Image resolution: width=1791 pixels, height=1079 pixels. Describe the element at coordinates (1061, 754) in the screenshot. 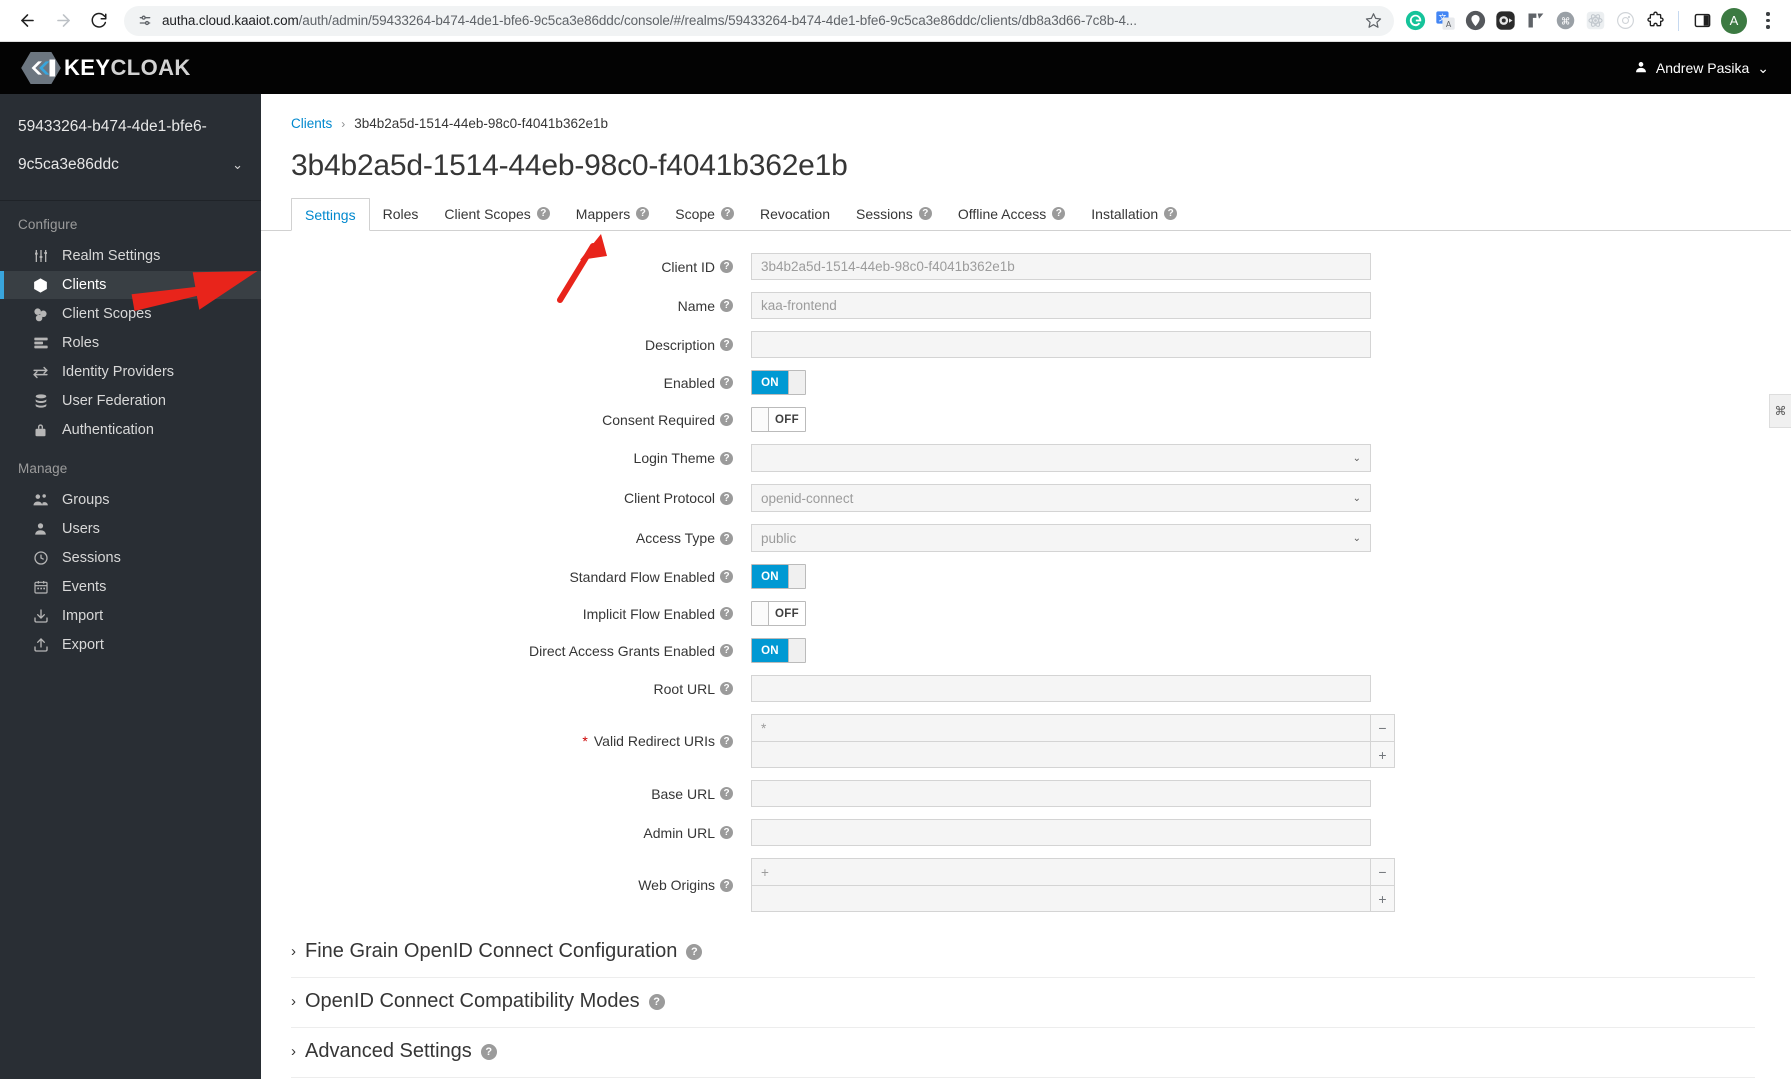

I see `valid-redirect-uris-input` at that location.